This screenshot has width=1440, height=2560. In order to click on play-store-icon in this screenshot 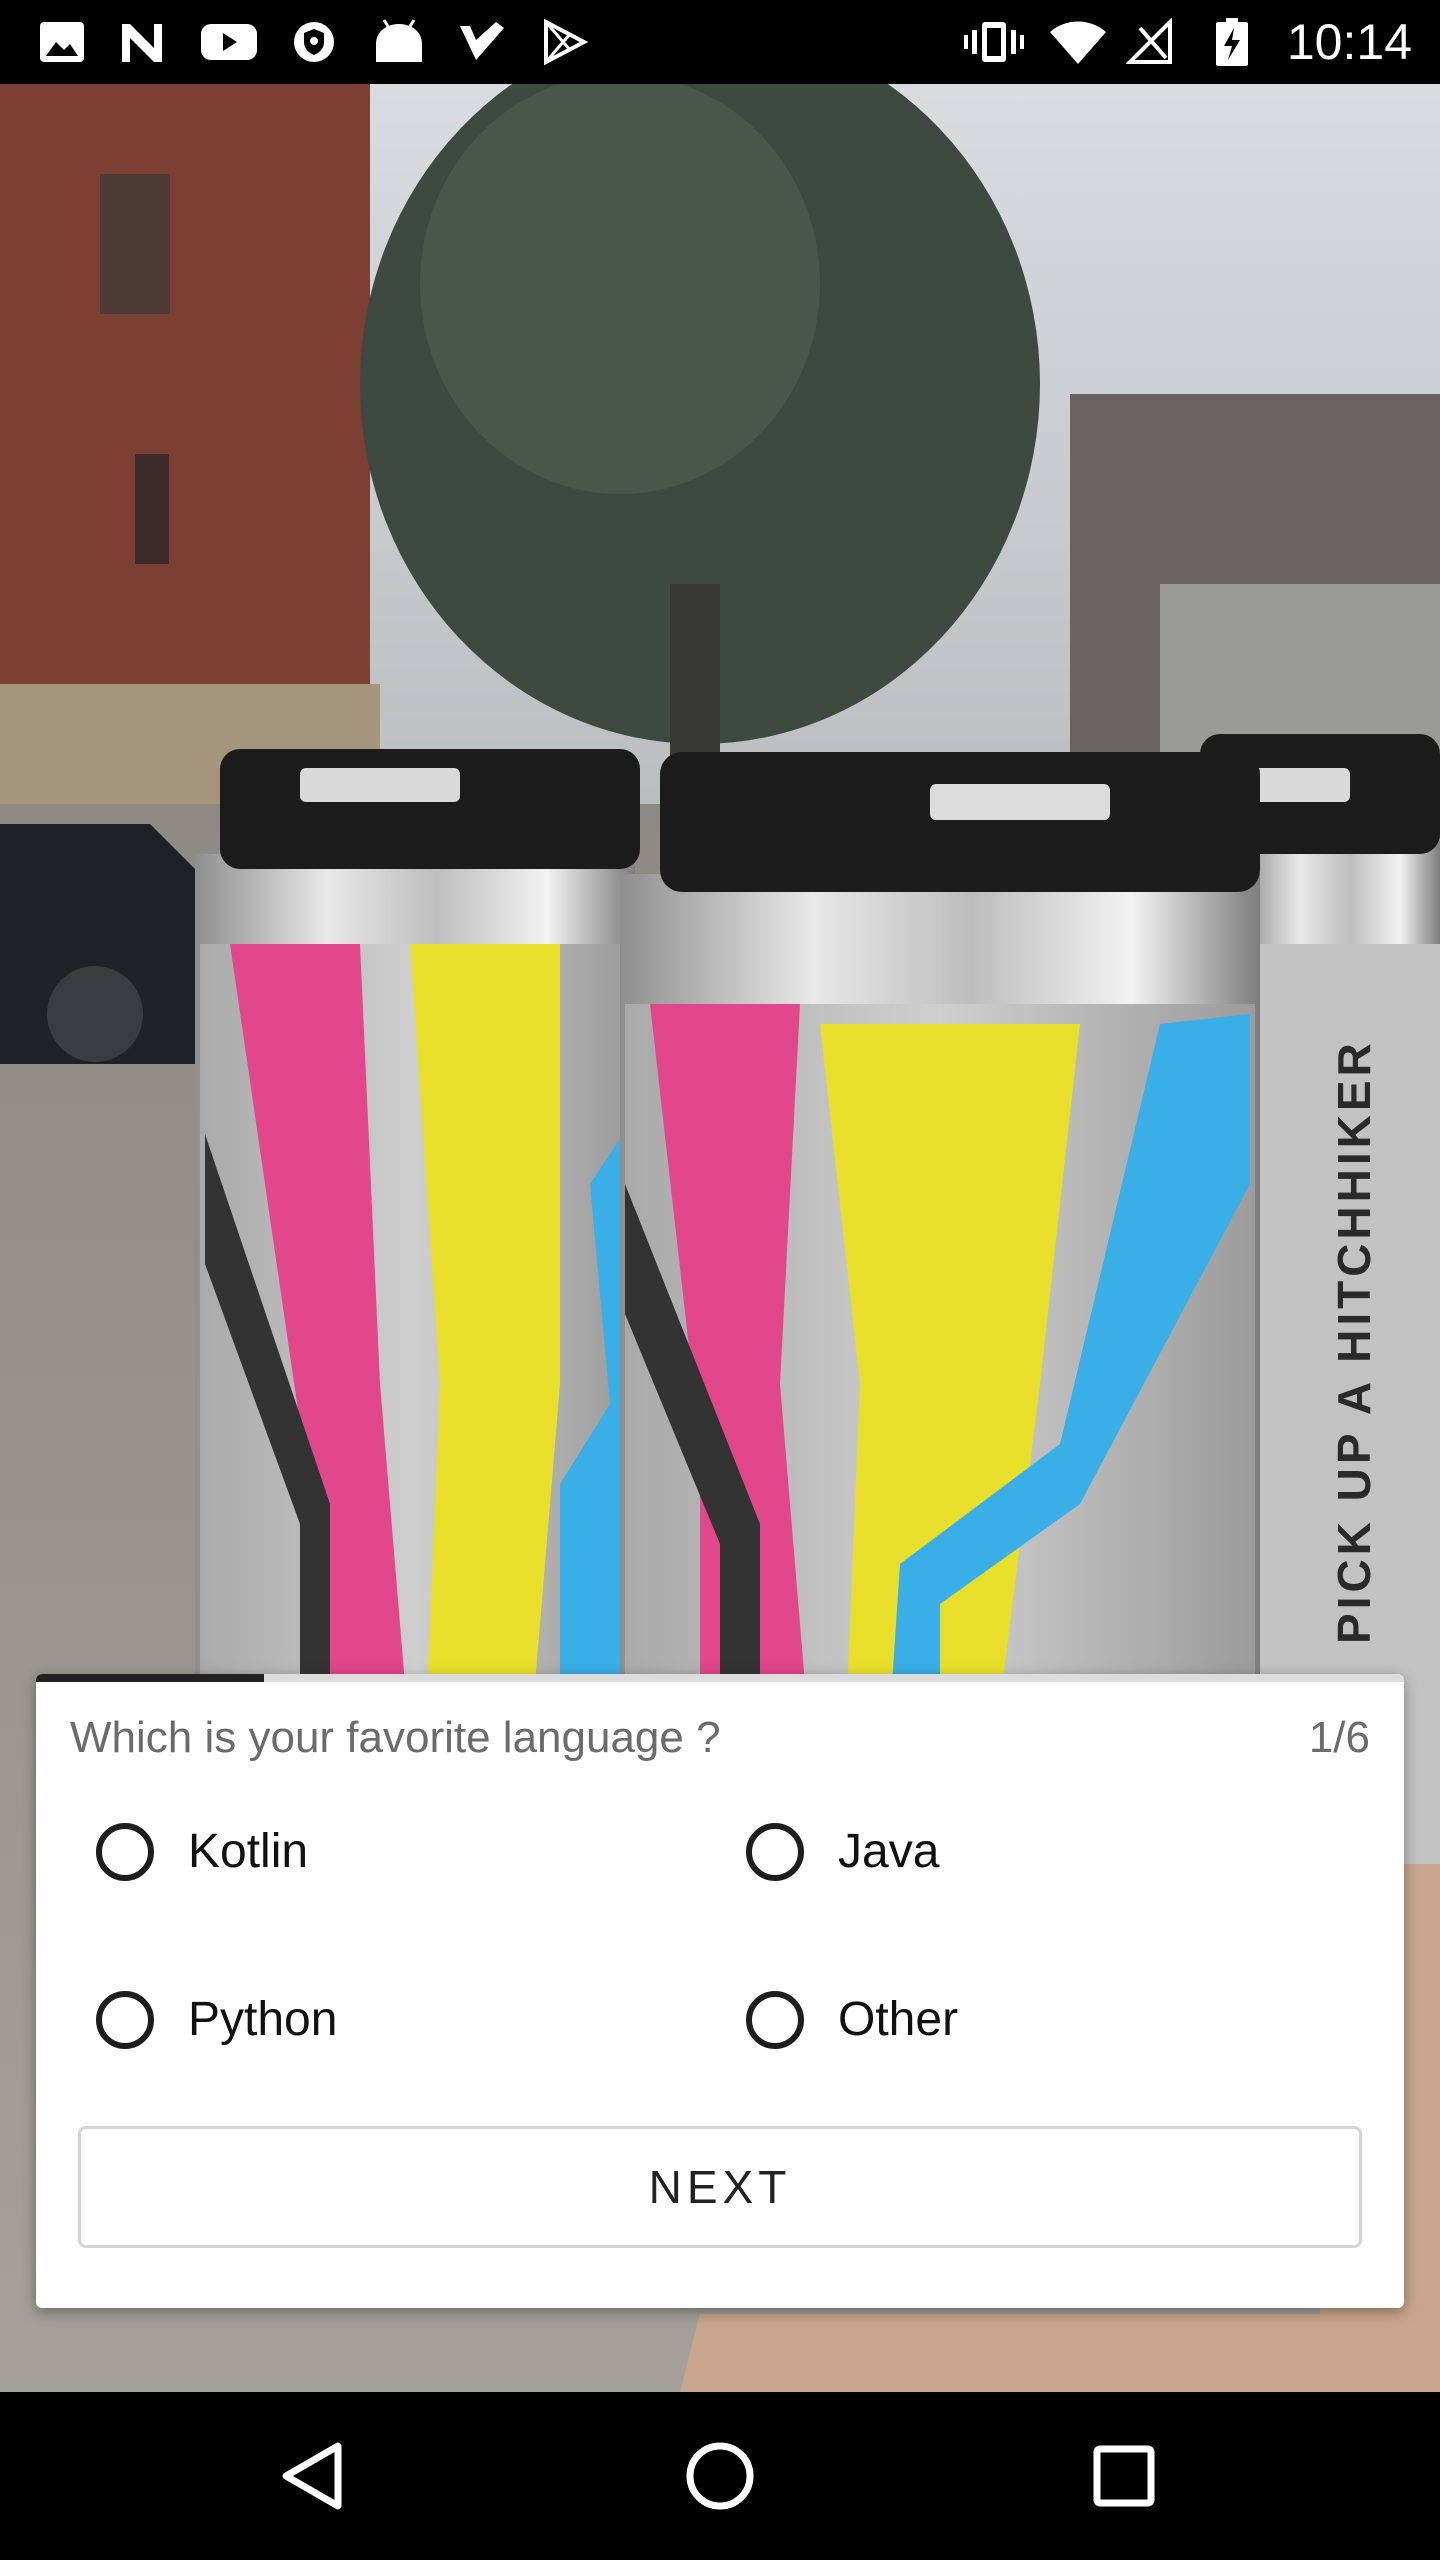, I will do `click(566, 42)`.